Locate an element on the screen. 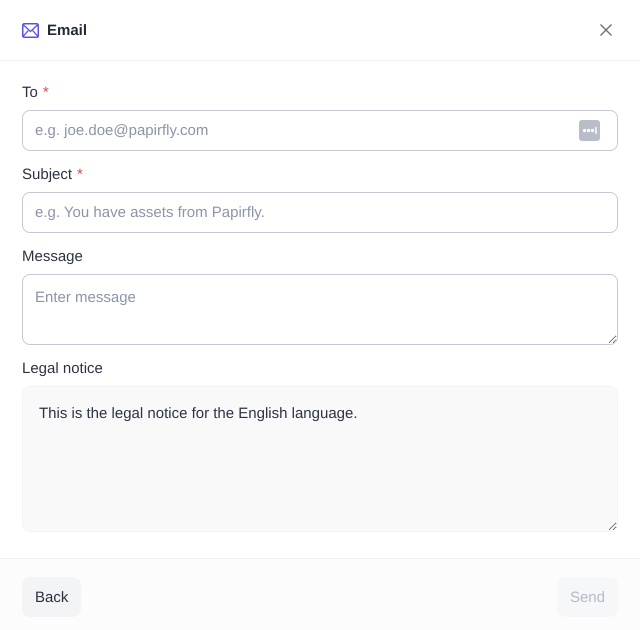  back-button: Back is located at coordinates (52, 597).